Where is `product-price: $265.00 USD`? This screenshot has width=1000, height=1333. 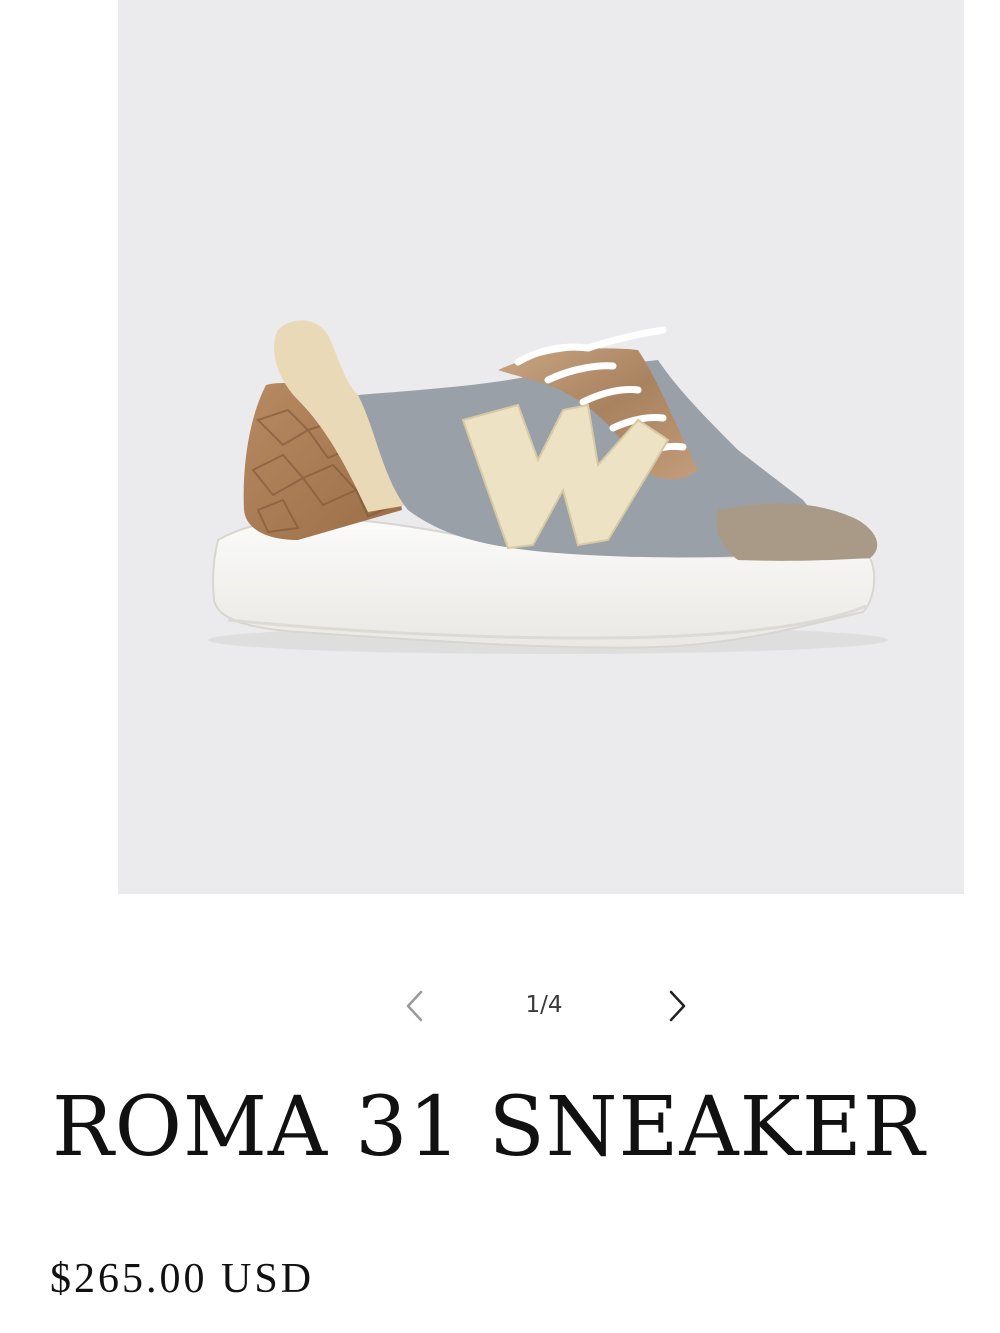 product-price: $265.00 USD is located at coordinates (182, 1279).